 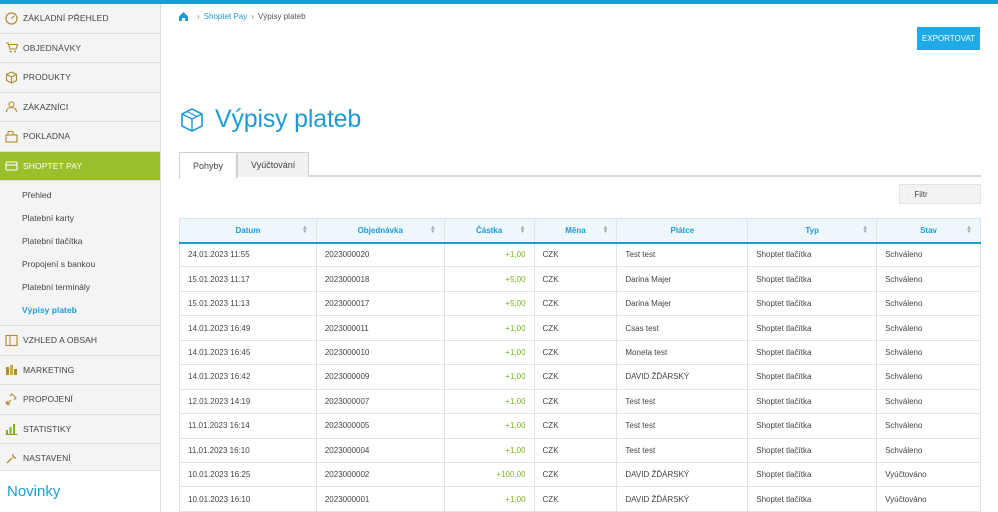 What do you see at coordinates (80, 19) in the screenshot?
I see `sidebar-item-zakladni-prehled: ZÁKLADNÍ PŘEHLED` at bounding box center [80, 19].